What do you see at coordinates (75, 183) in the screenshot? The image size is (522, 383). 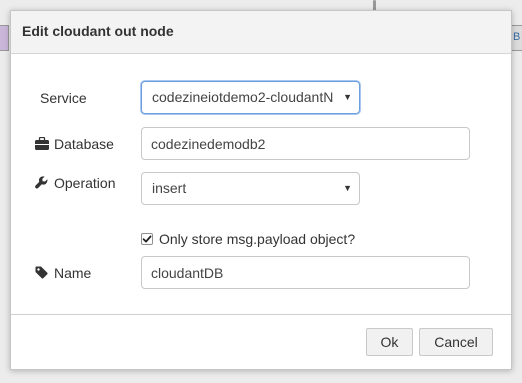 I see `operation-label: Operation` at bounding box center [75, 183].